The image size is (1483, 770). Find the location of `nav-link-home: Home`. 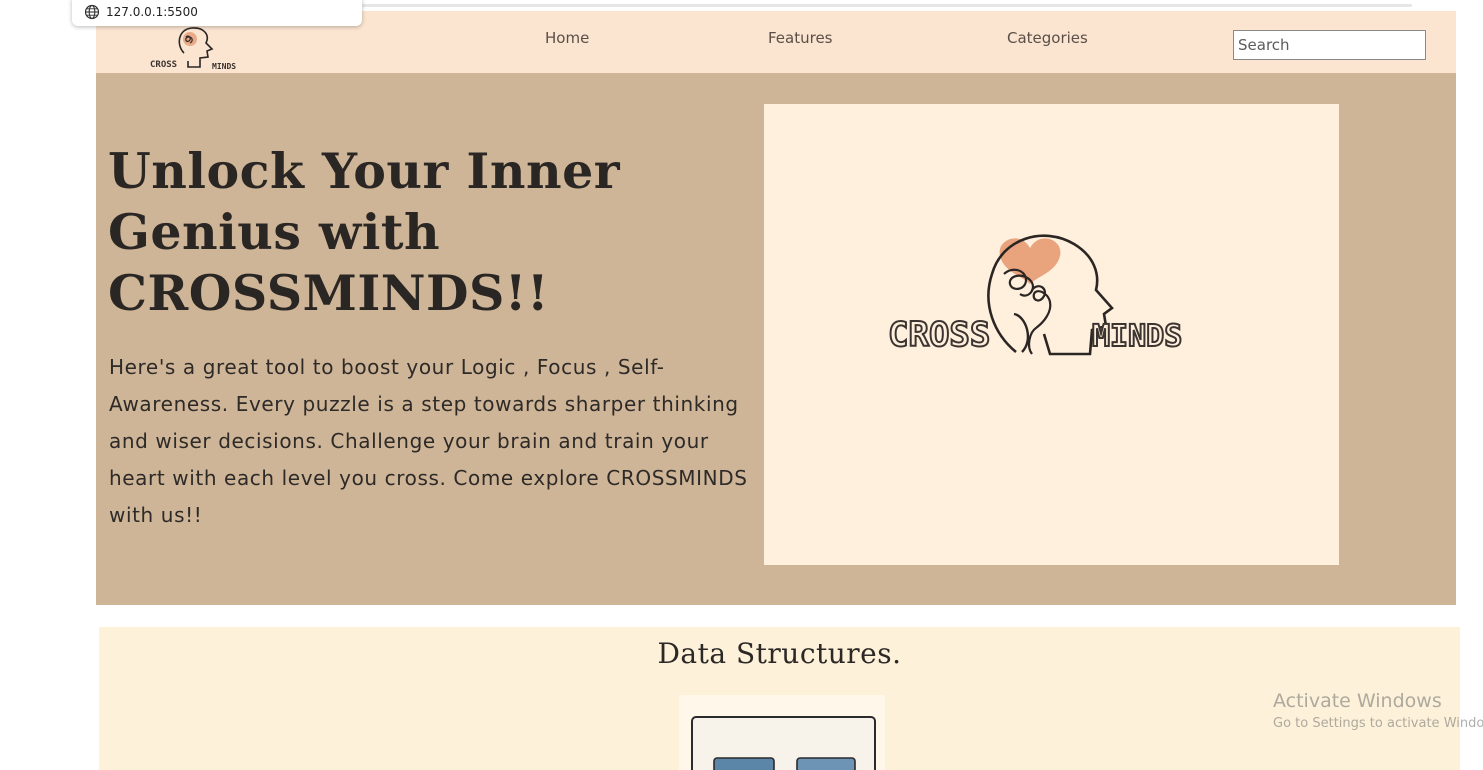

nav-link-home: Home is located at coordinates (567, 38).